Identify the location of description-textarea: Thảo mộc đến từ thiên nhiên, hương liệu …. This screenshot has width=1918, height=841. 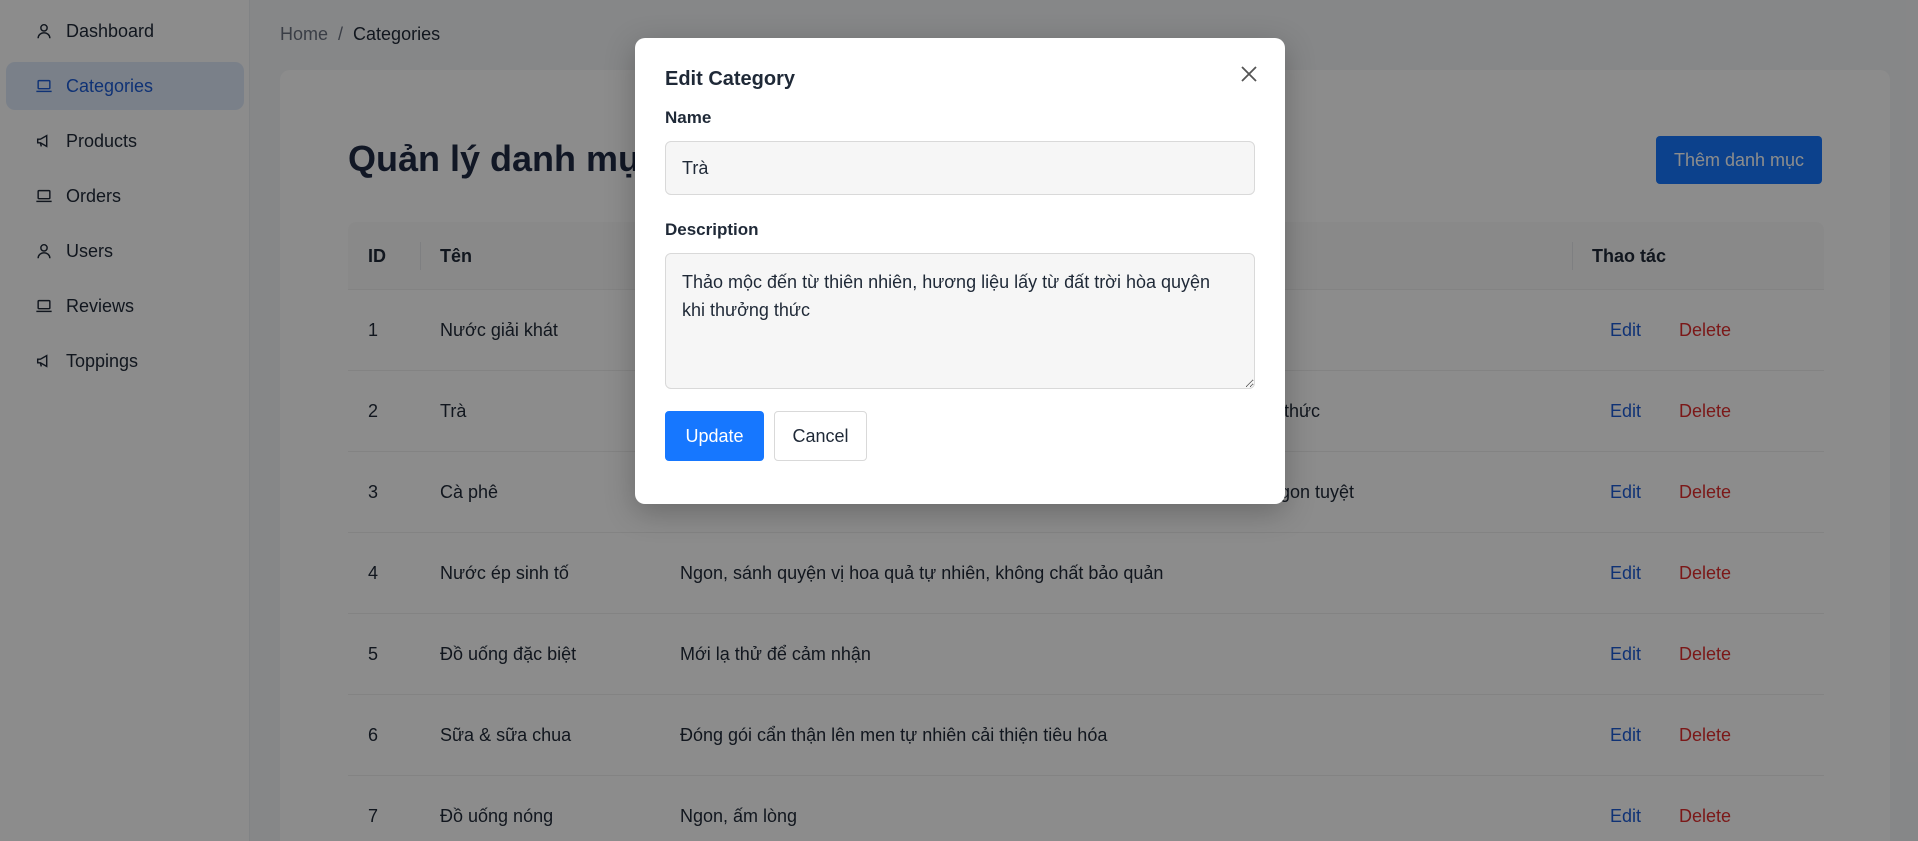
(960, 321).